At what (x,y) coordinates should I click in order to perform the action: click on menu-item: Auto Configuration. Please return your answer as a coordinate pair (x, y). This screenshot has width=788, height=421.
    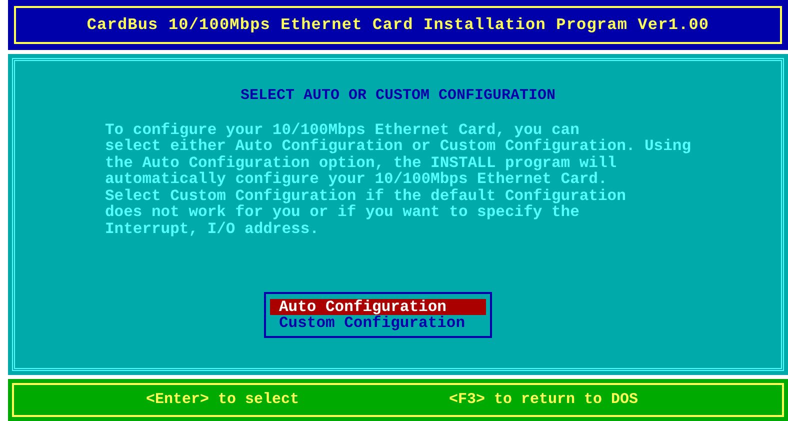
    Looking at the image, I should click on (378, 307).